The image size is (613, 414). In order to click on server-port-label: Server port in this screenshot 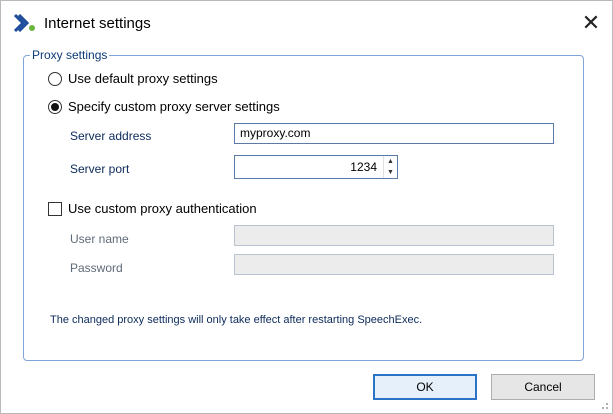, I will do `click(100, 169)`.